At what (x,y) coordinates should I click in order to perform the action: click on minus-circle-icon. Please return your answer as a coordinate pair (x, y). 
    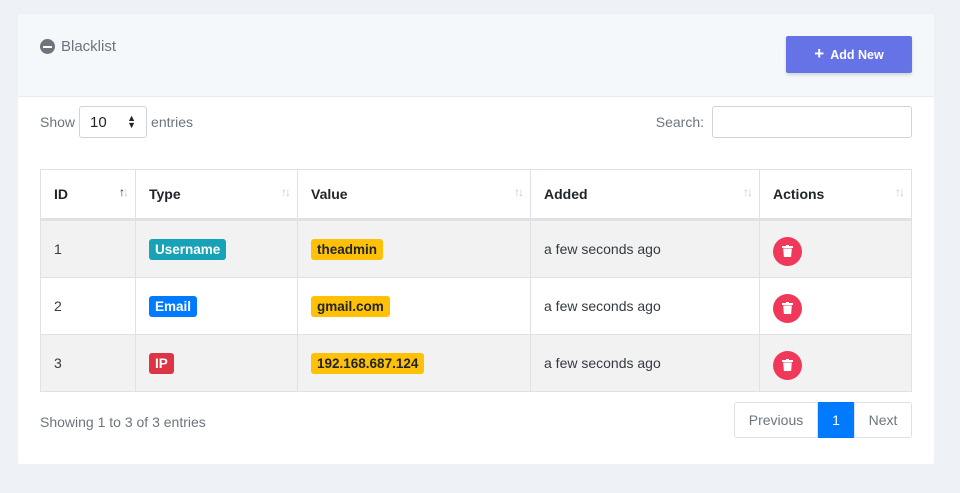
    Looking at the image, I should click on (47, 46).